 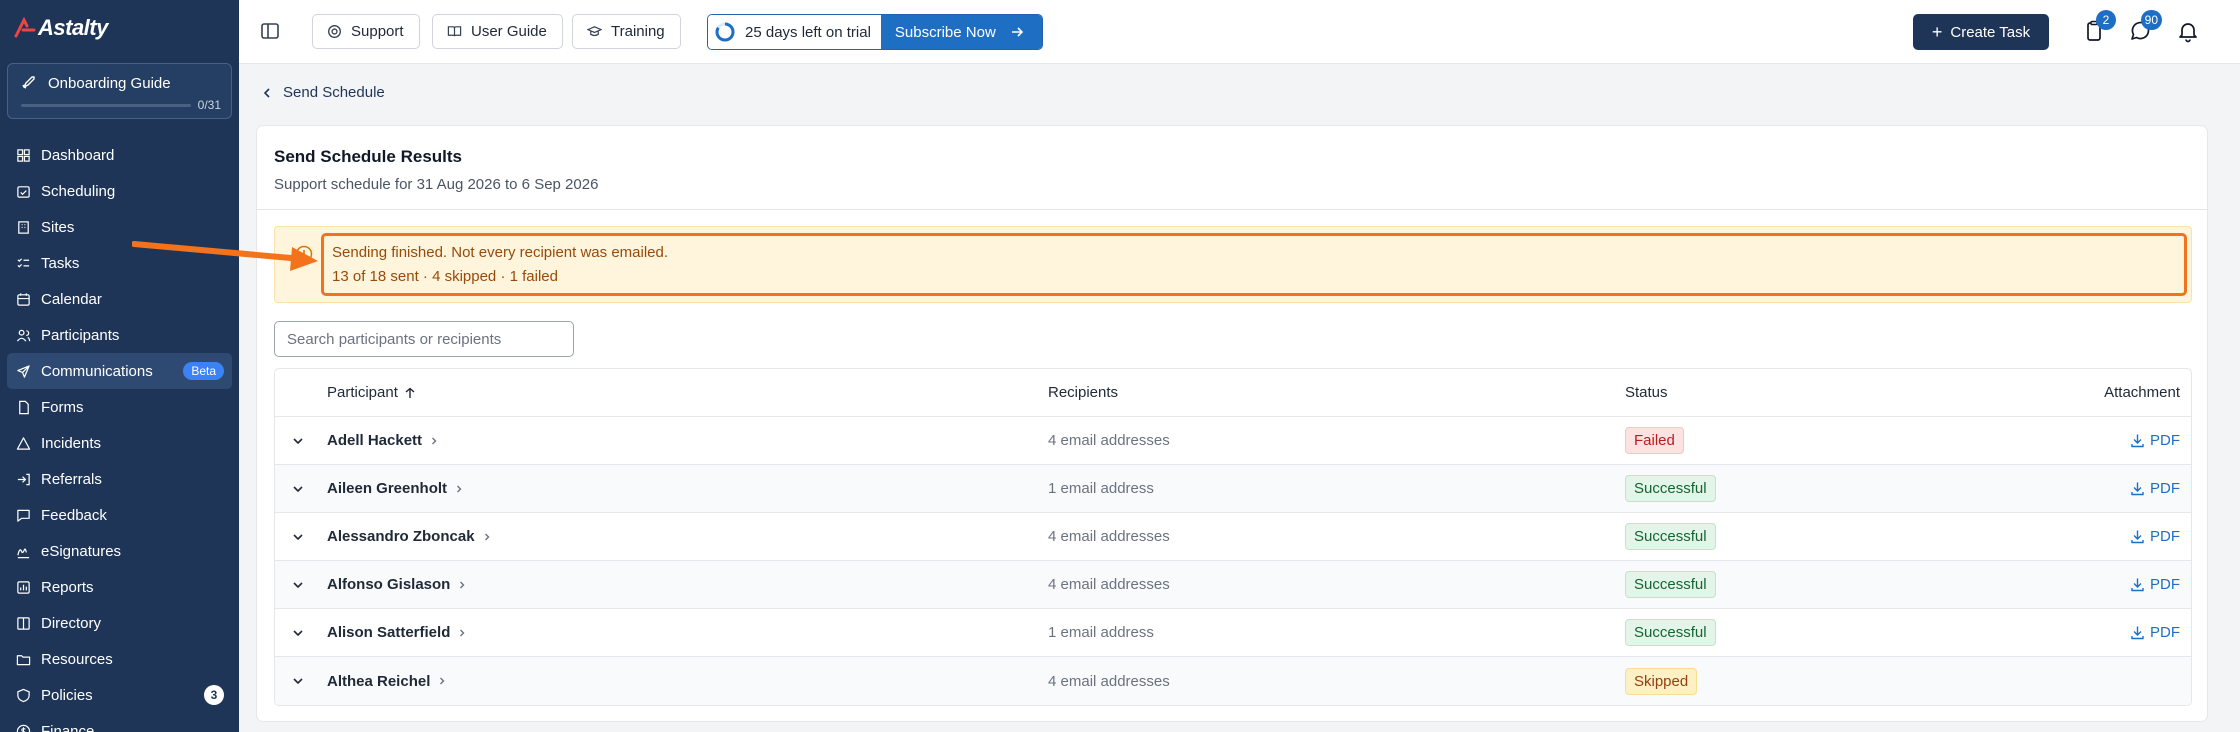 I want to click on sidebar-item-label: Resources, so click(x=77, y=659).